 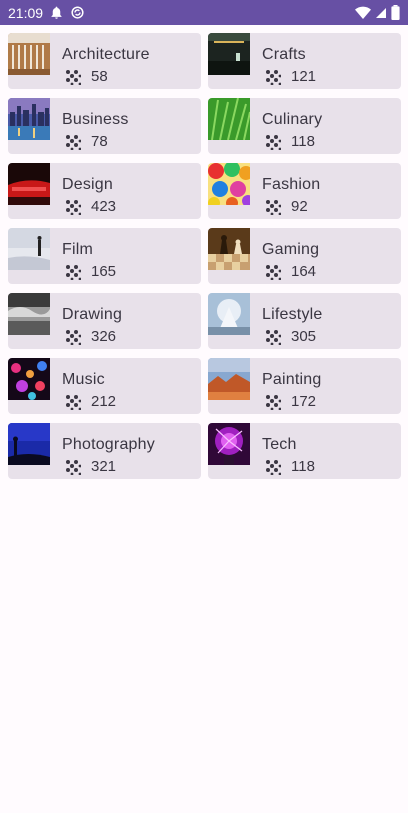 I want to click on topic-count: 326, so click(x=92, y=337).